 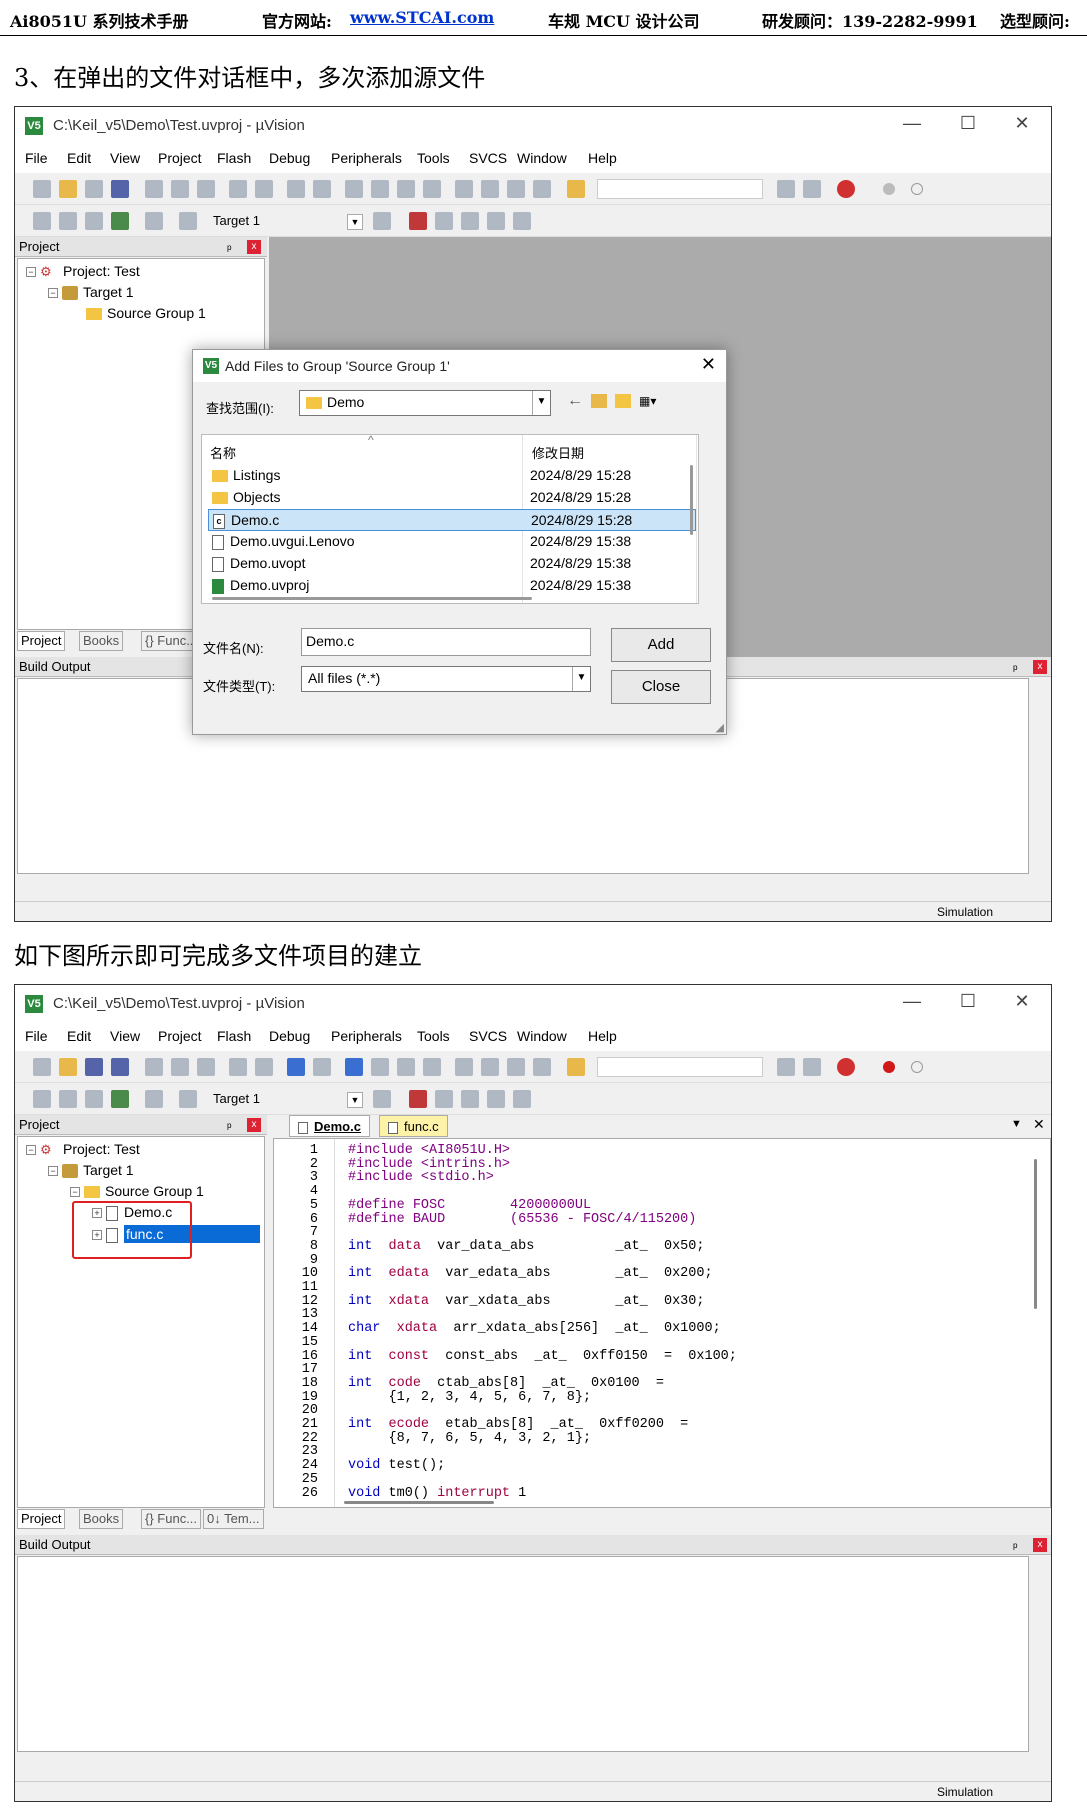 I want to click on editor-horizontal-scrollbar, so click(x=419, y=1502).